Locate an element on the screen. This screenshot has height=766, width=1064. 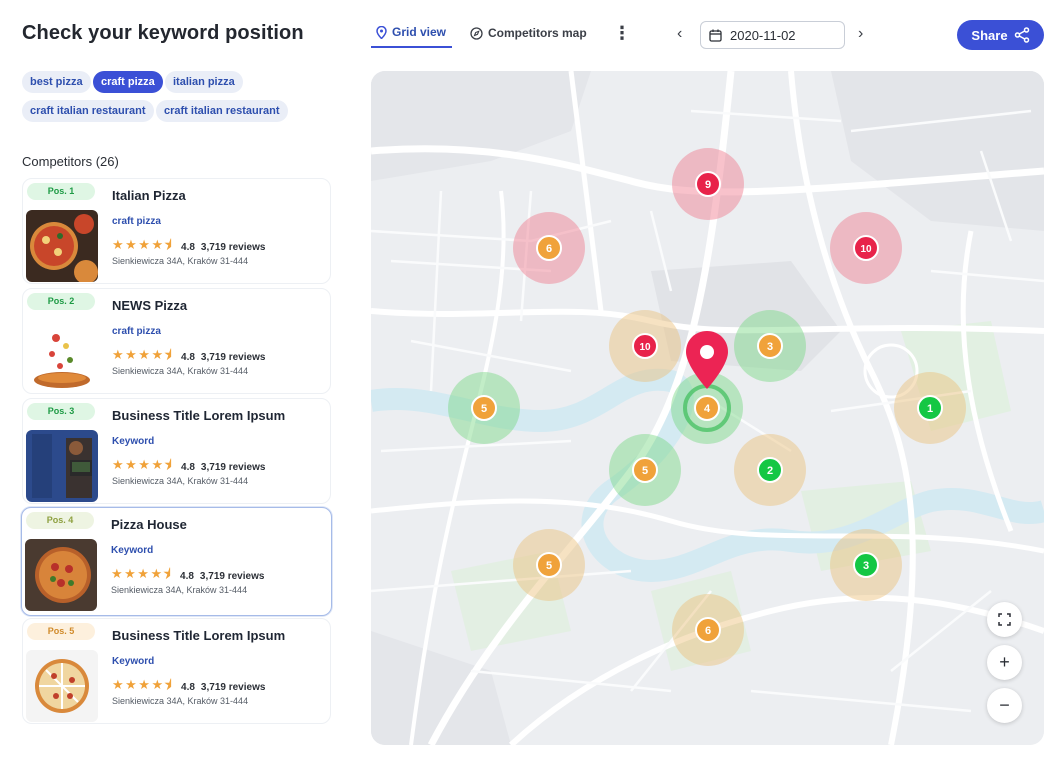
fullscreen-icon is located at coordinates (1004, 619).